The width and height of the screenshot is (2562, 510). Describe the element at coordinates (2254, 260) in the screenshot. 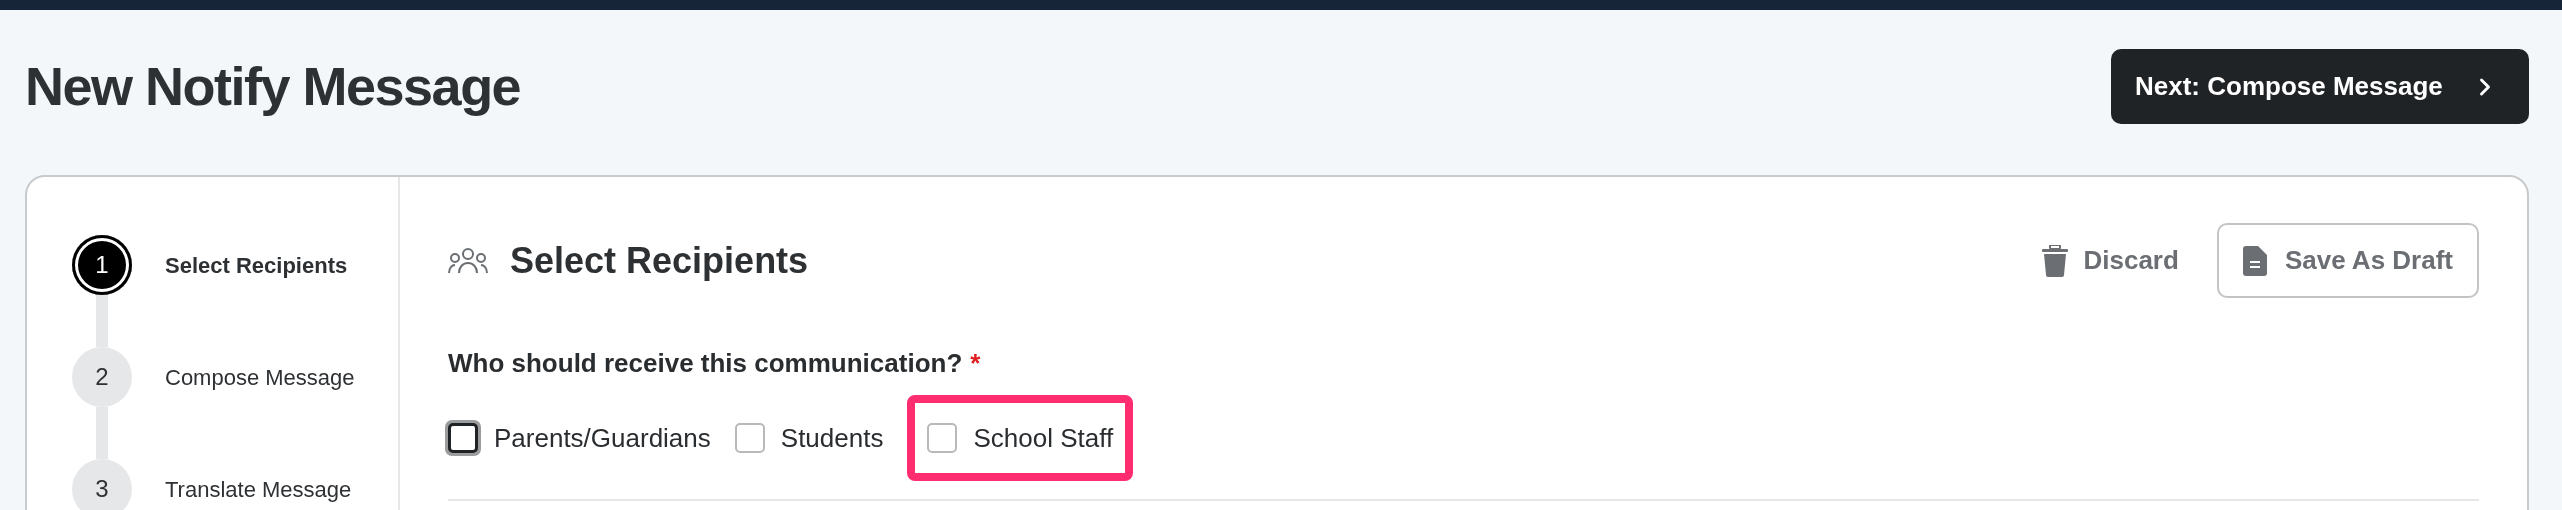

I see `document-icon` at that location.